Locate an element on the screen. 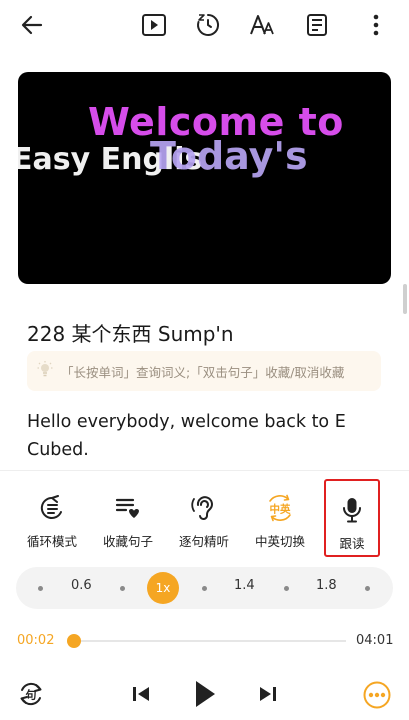  language-toggle-button: 中英 中英切换 is located at coordinates (280, 523).